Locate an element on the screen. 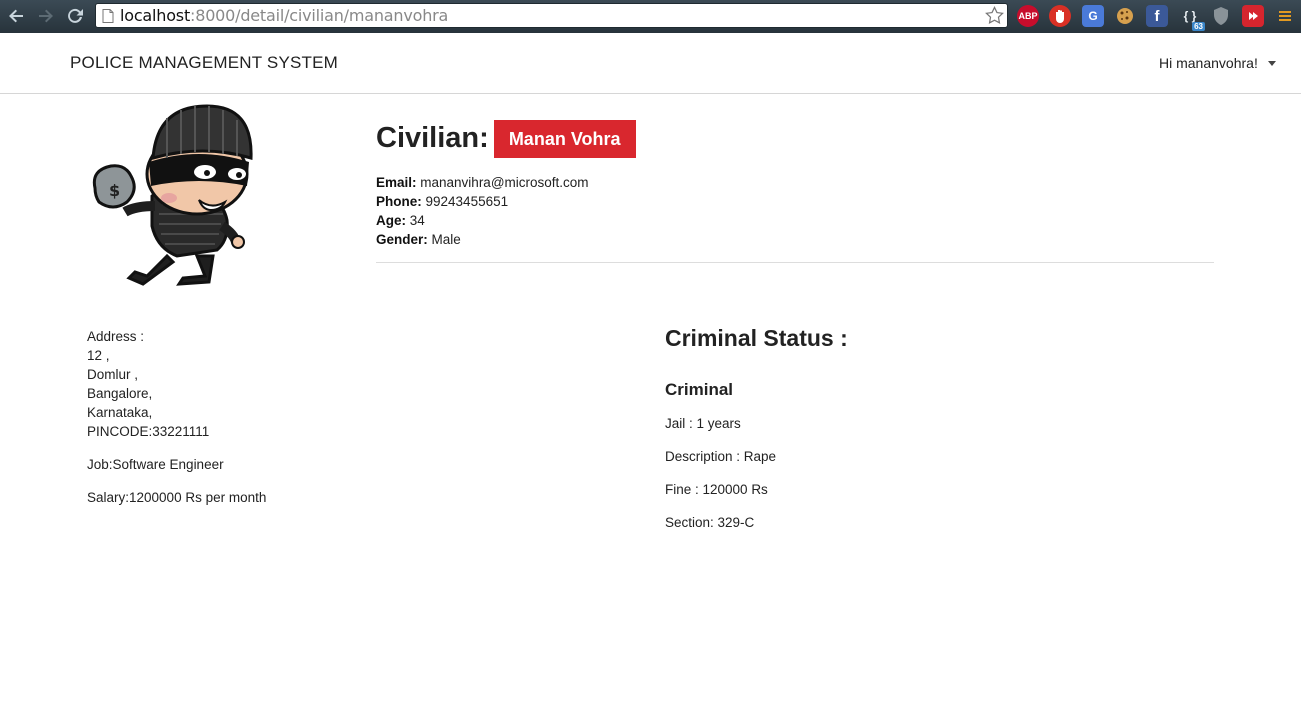 This screenshot has width=1301, height=717. address-label: Address : is located at coordinates (116, 336).